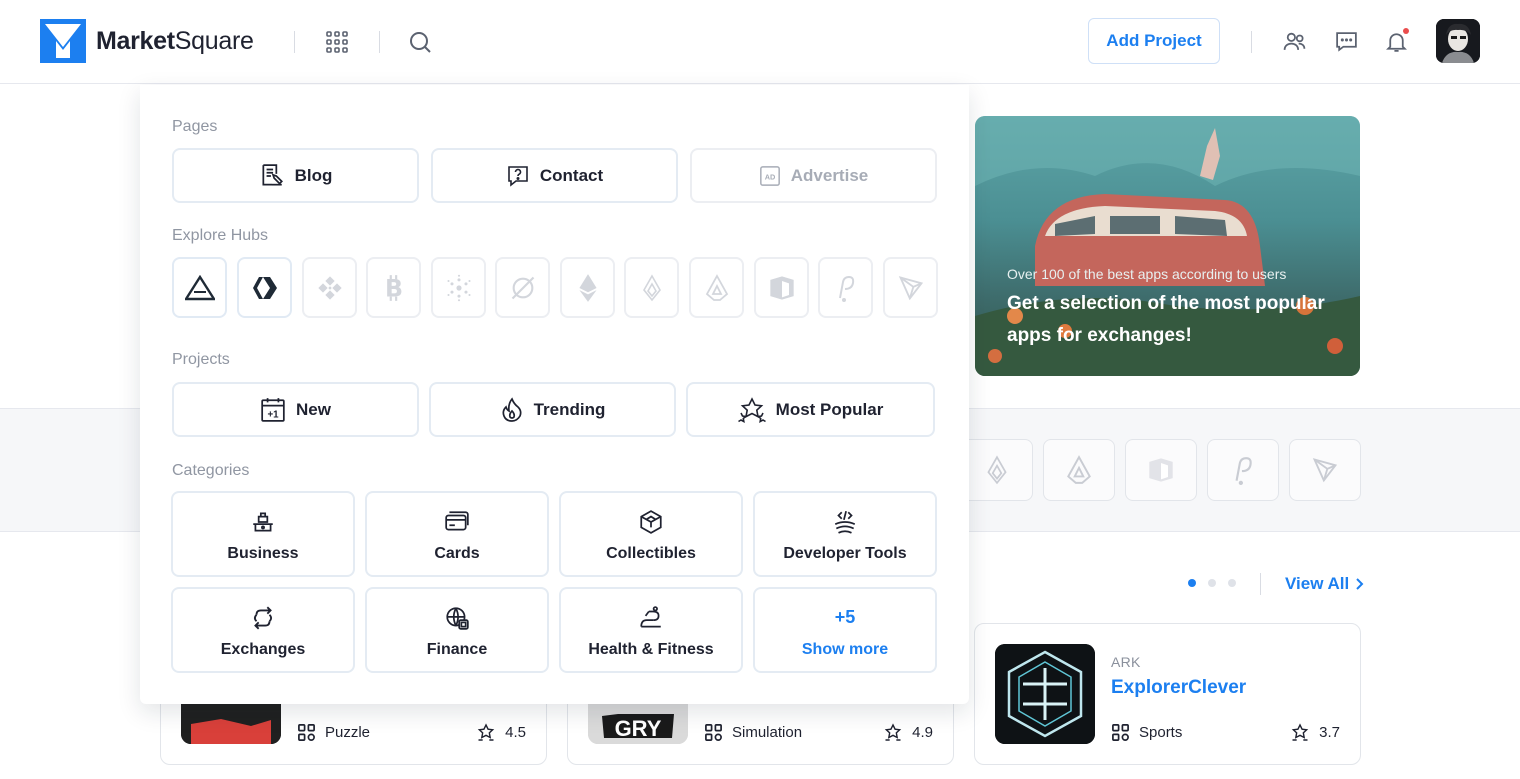 The image size is (1520, 779). Describe the element at coordinates (1161, 470) in the screenshot. I see `bg-hub-cube-chain` at that location.